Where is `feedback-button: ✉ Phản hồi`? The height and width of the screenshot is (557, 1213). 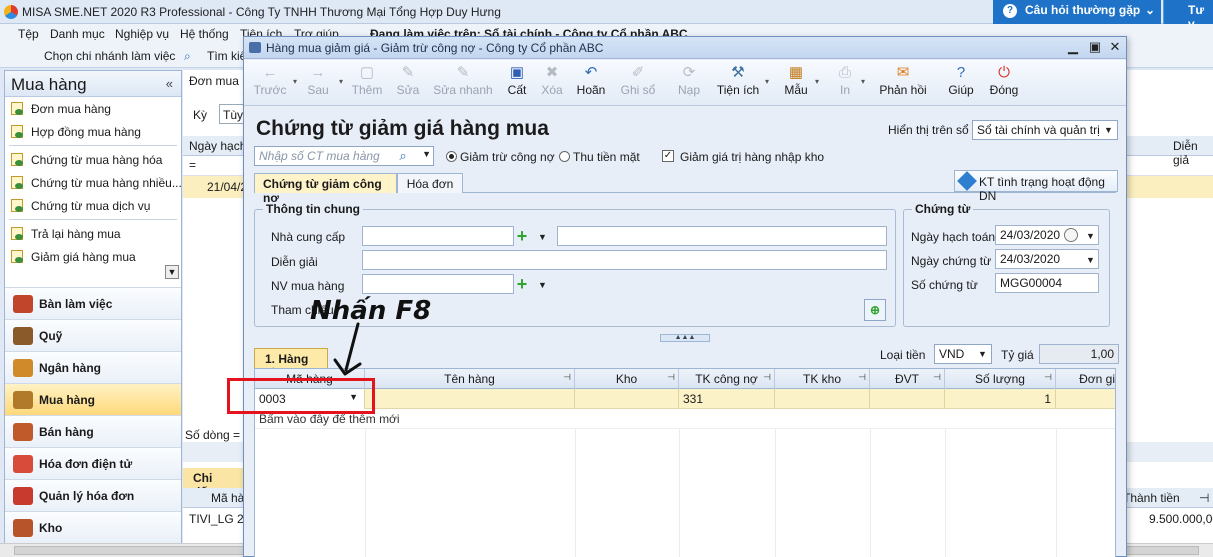 feedback-button: ✉ Phản hồi is located at coordinates (903, 83).